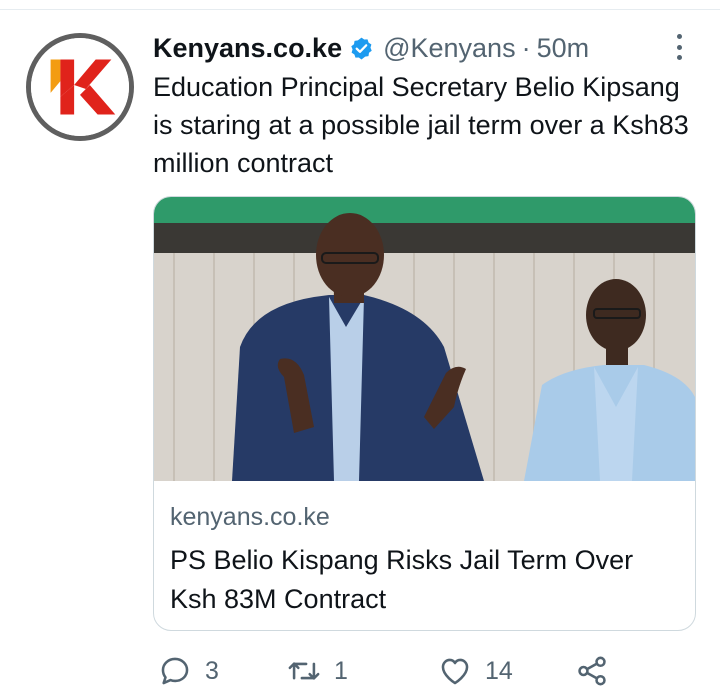 The height and width of the screenshot is (690, 720). I want to click on reply-count: 3, so click(212, 670).